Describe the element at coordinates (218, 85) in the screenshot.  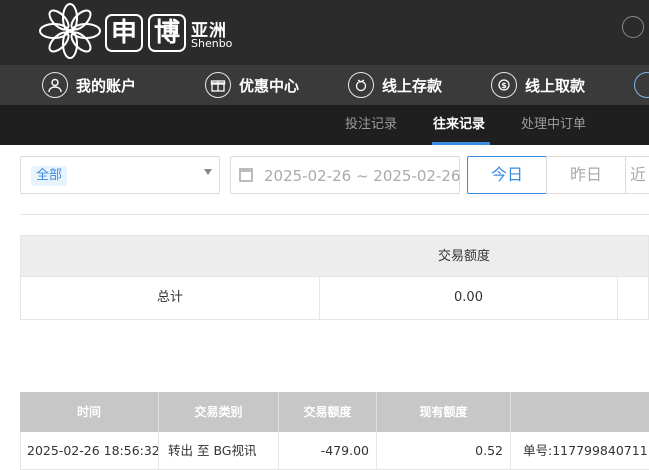
I see `gift-icon` at that location.